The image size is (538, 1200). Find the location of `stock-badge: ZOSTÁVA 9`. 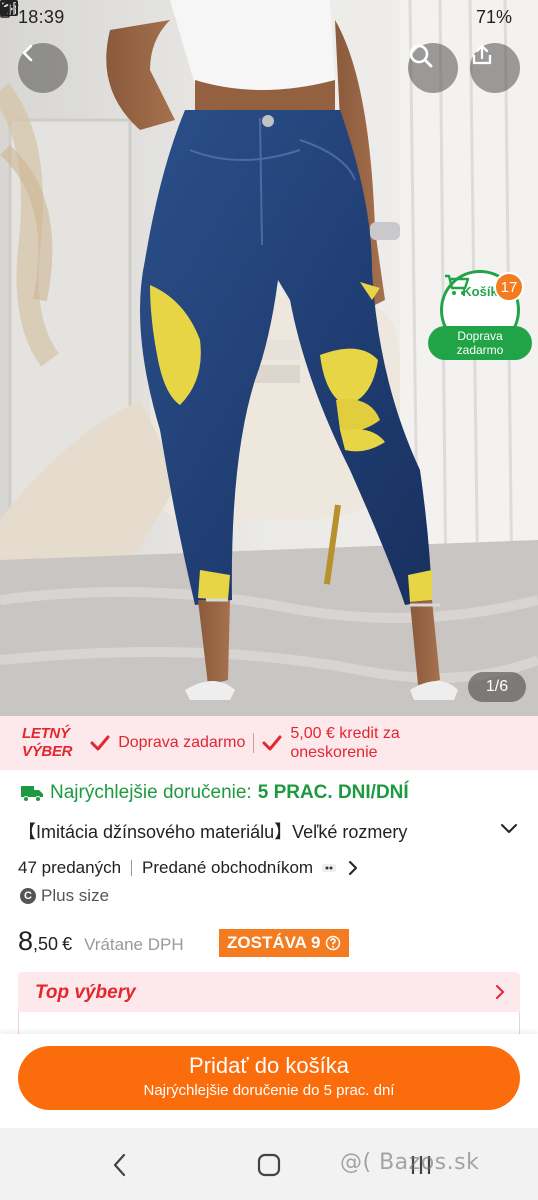

stock-badge: ZOSTÁVA 9 is located at coordinates (284, 943).